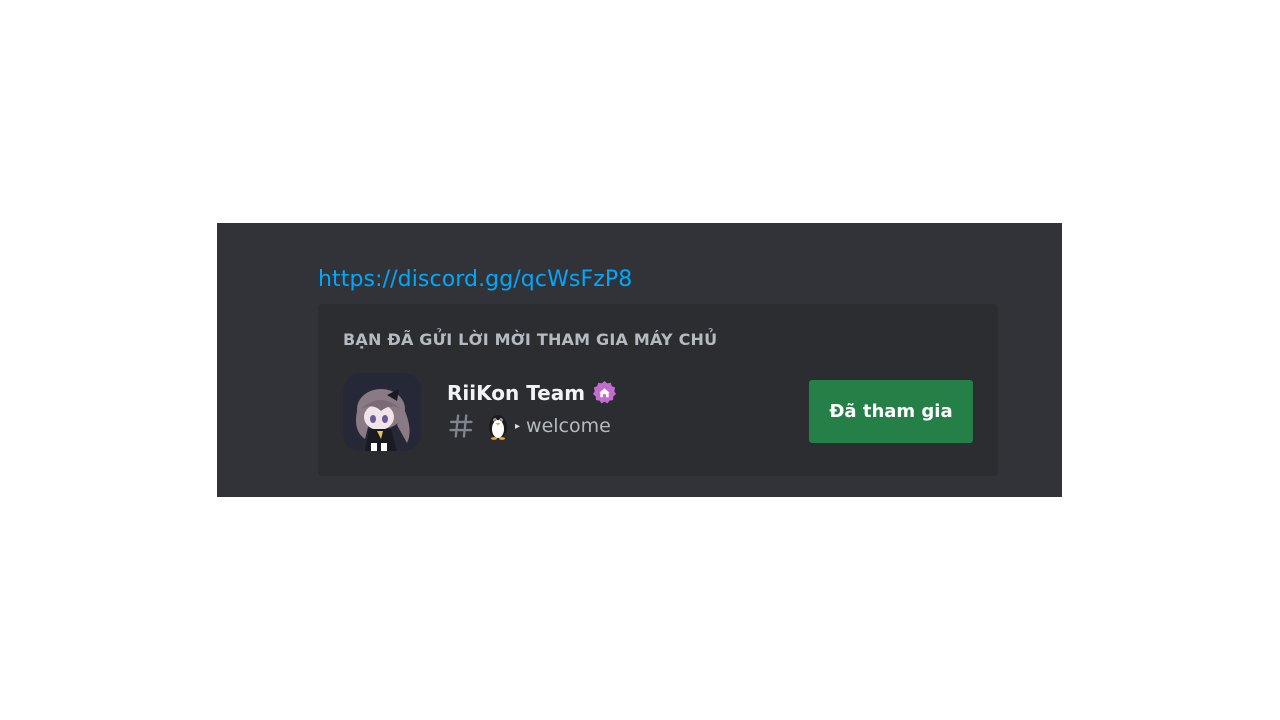 This screenshot has height=720, width=1280. What do you see at coordinates (382, 412) in the screenshot?
I see `server-avatar` at bounding box center [382, 412].